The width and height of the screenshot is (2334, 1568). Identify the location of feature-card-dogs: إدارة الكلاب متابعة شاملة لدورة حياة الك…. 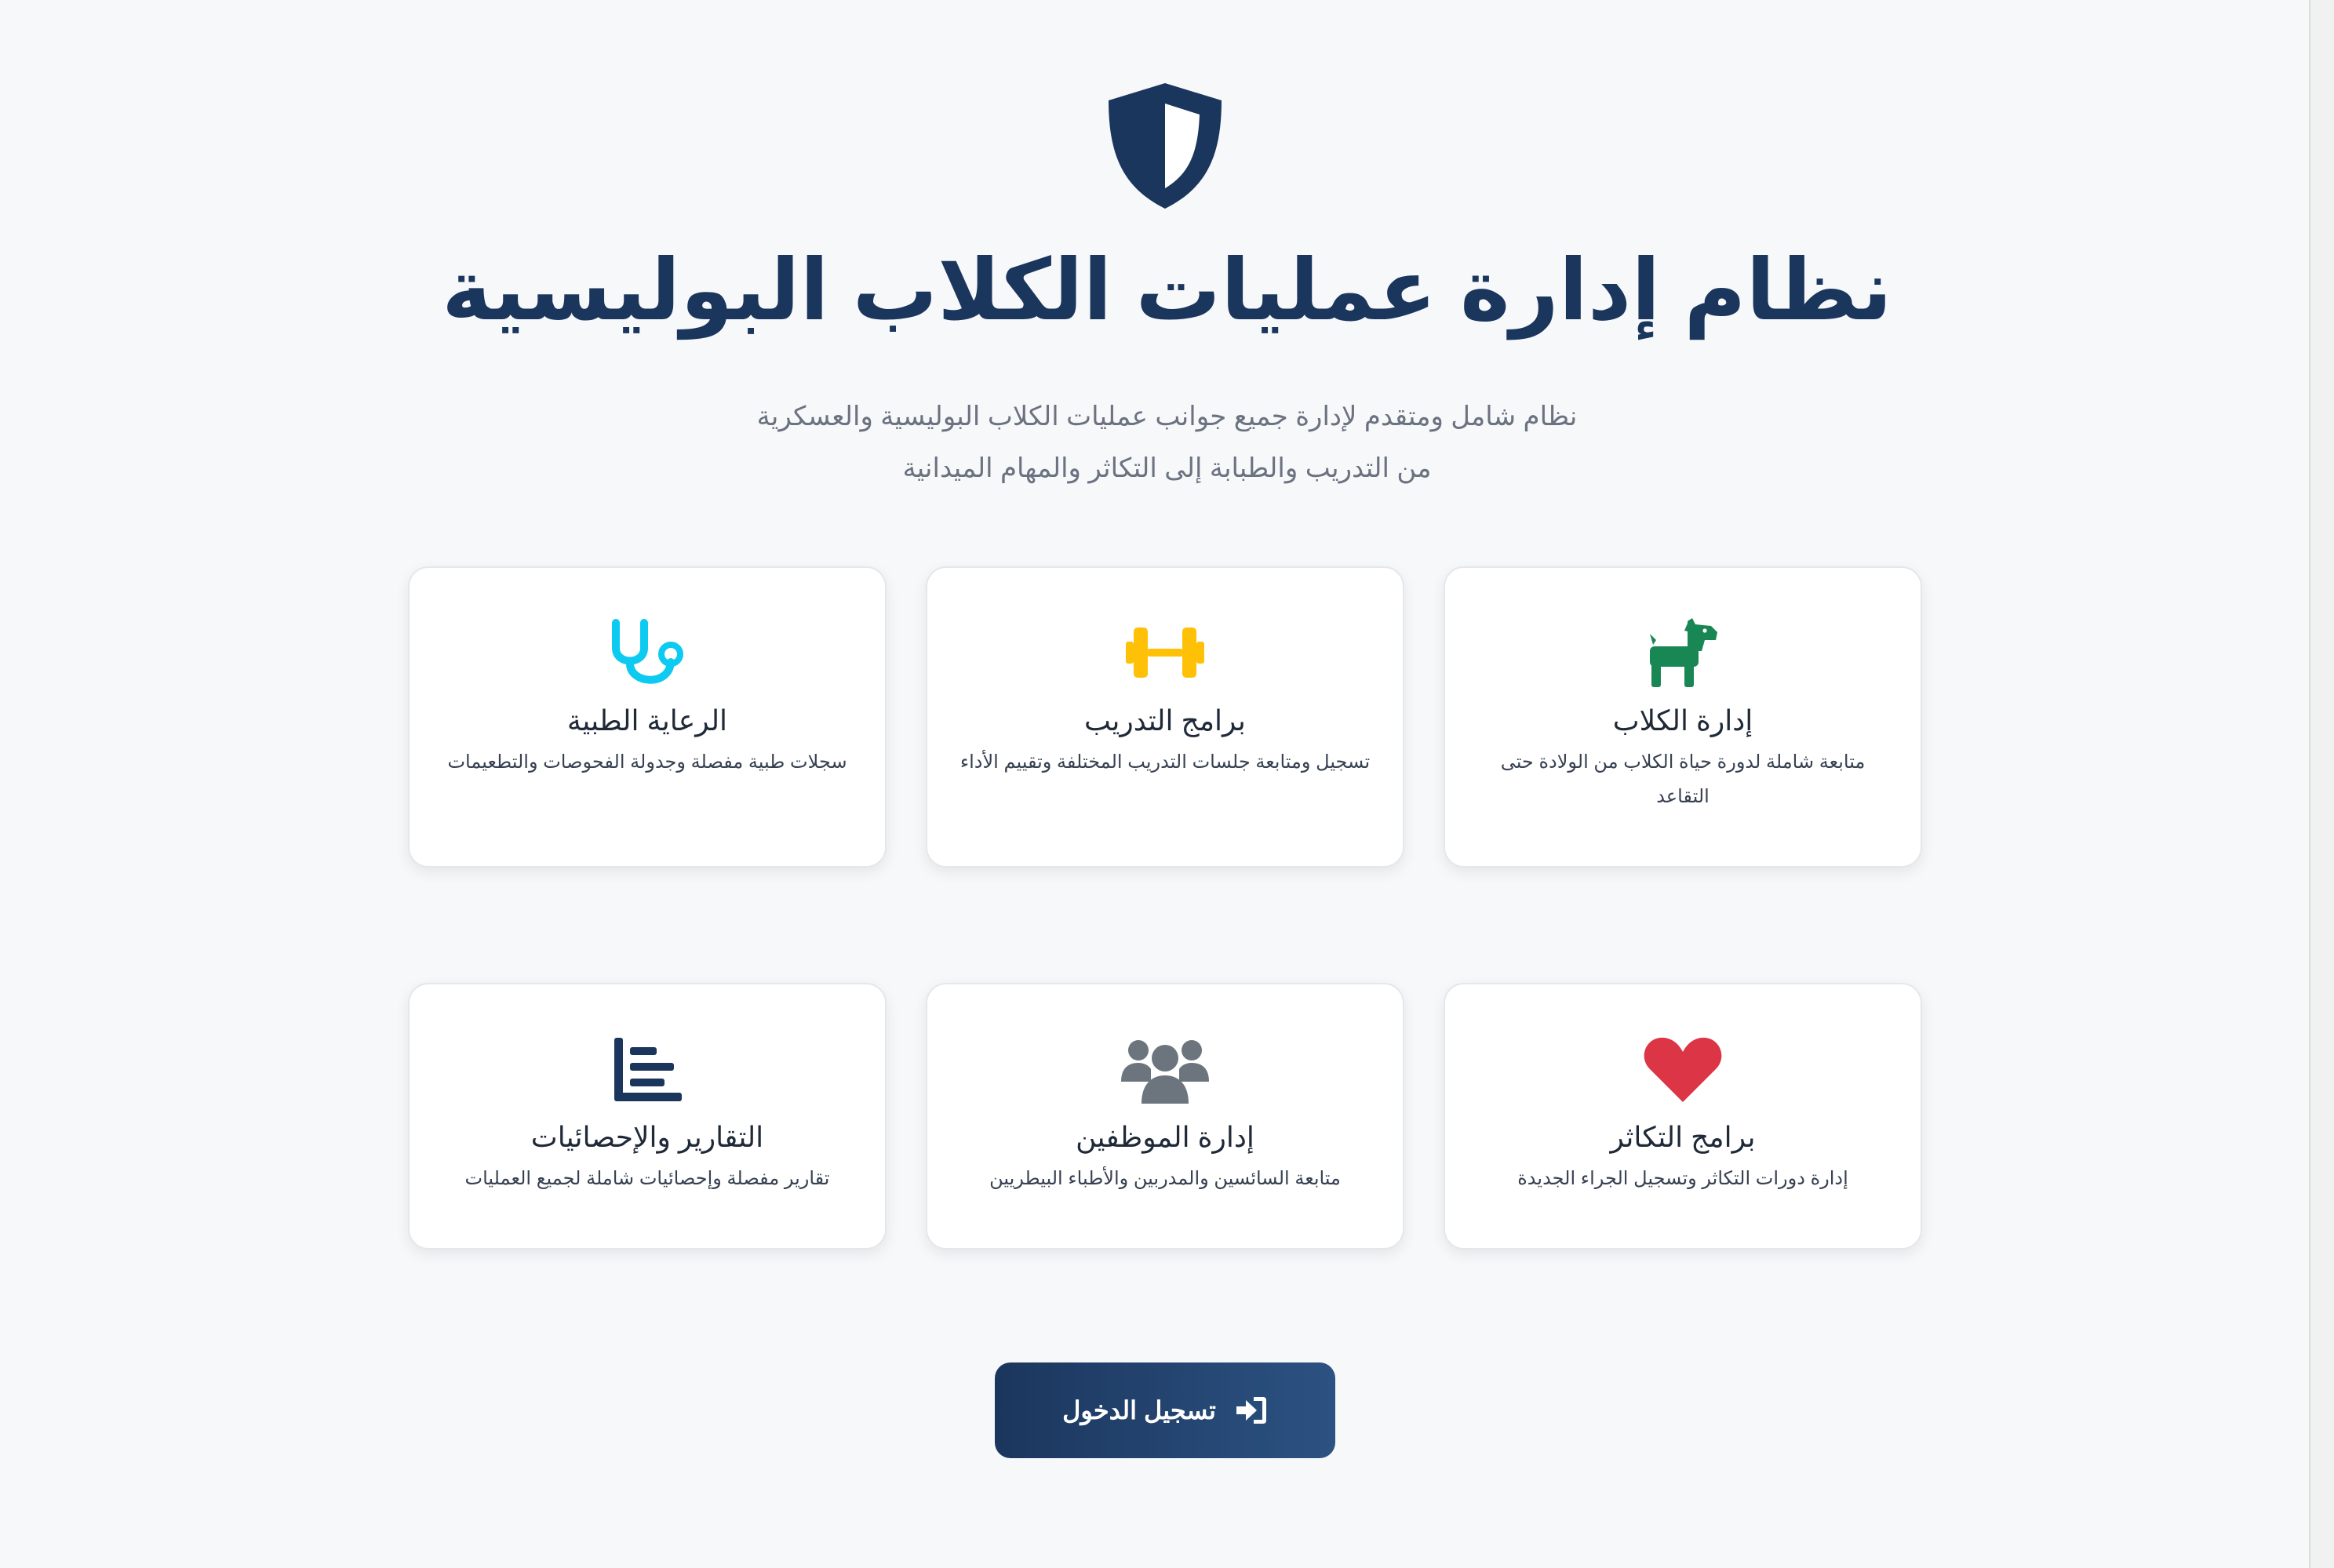
(1683, 717).